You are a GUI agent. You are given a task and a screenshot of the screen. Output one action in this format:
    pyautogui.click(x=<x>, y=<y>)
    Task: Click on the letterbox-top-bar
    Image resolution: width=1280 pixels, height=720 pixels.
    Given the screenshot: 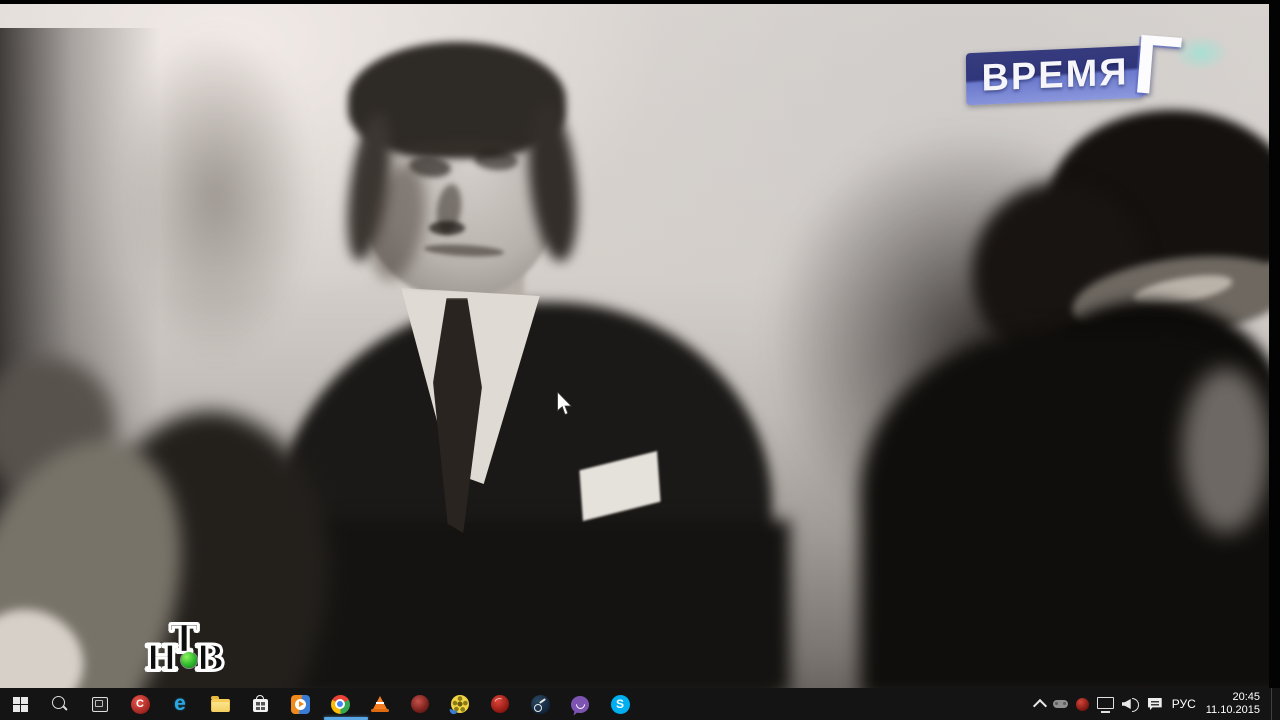 What is the action you would take?
    pyautogui.click(x=640, y=2)
    